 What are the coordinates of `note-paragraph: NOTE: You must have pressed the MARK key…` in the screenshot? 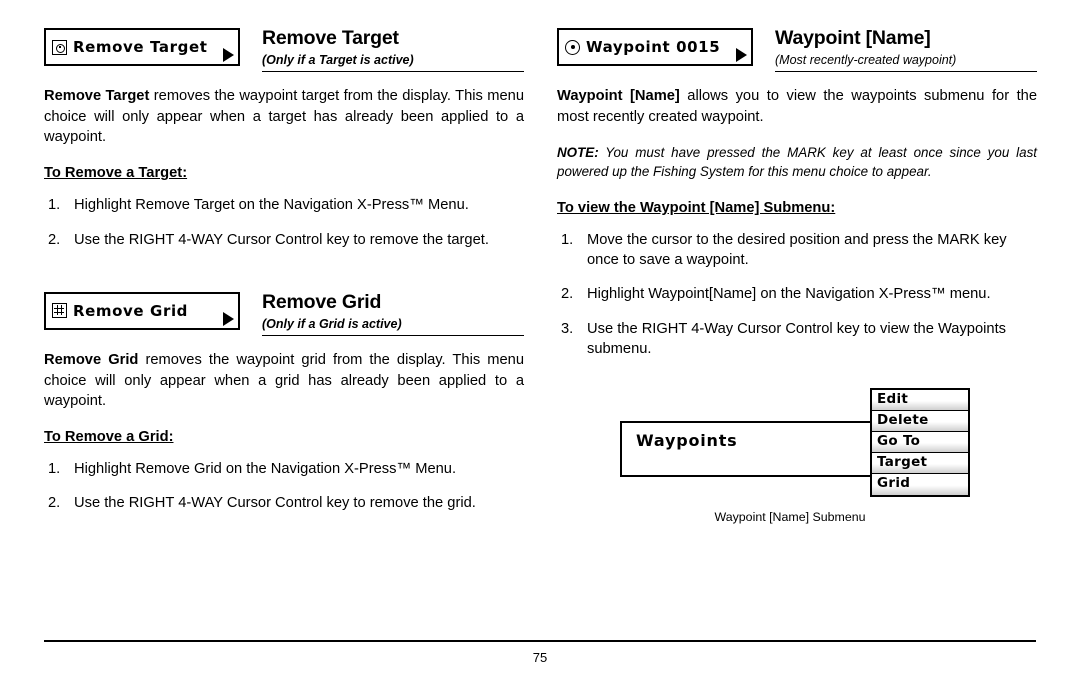 It's located at (797, 162).